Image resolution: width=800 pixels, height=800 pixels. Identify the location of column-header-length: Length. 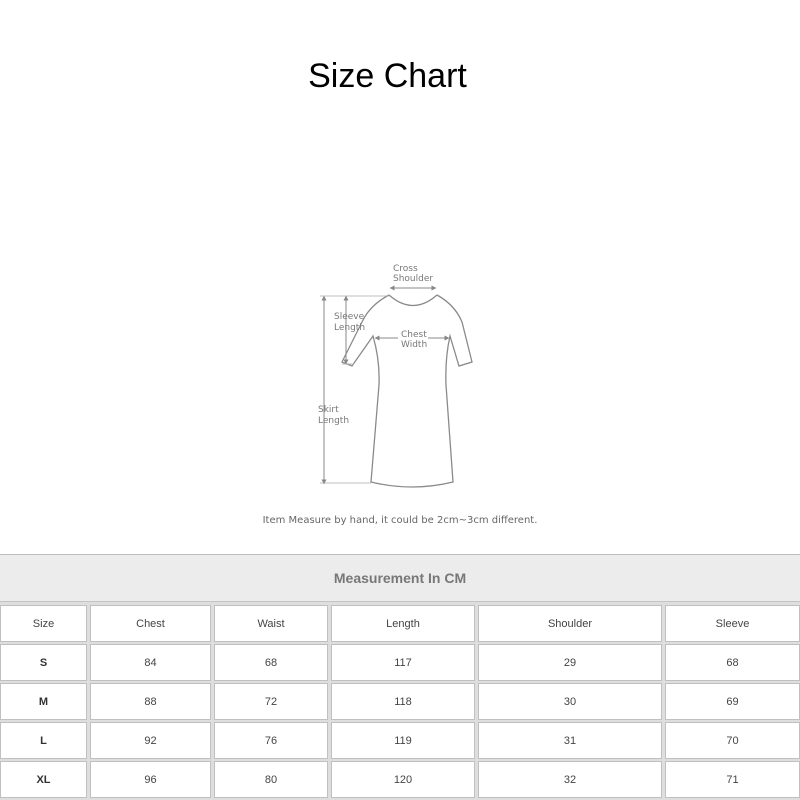
(403, 623).